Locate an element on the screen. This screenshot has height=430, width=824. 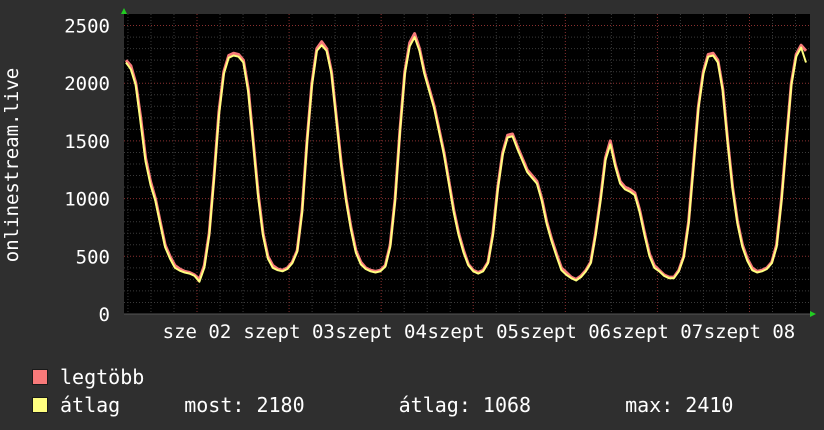
stat-now: most: 2180 is located at coordinates (244, 405).